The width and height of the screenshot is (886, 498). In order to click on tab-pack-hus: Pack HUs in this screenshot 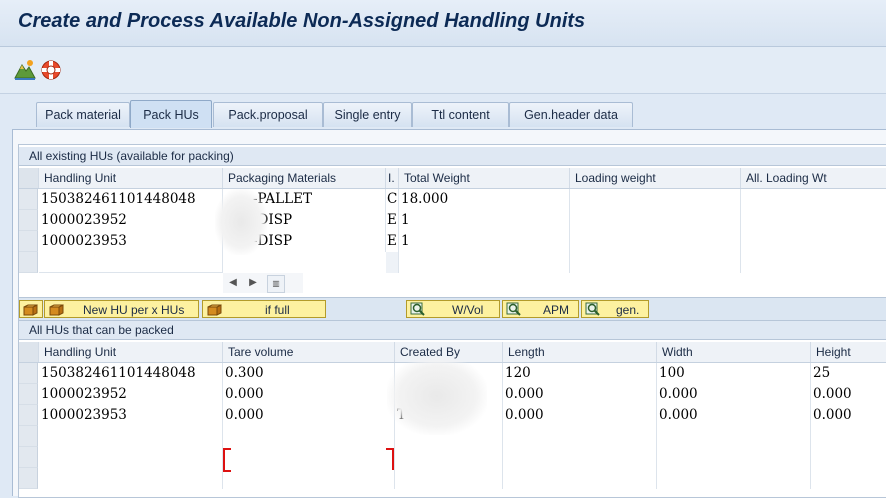, I will do `click(171, 114)`.